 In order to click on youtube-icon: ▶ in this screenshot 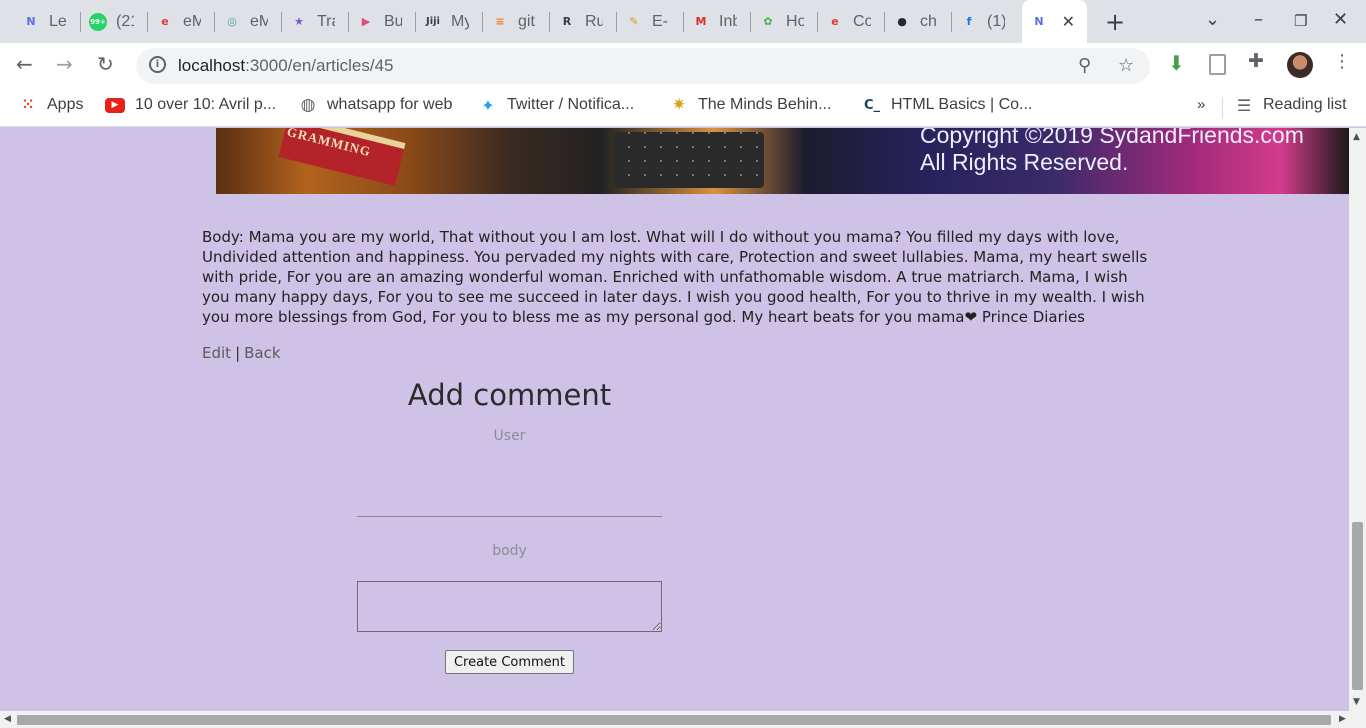, I will do `click(115, 105)`.